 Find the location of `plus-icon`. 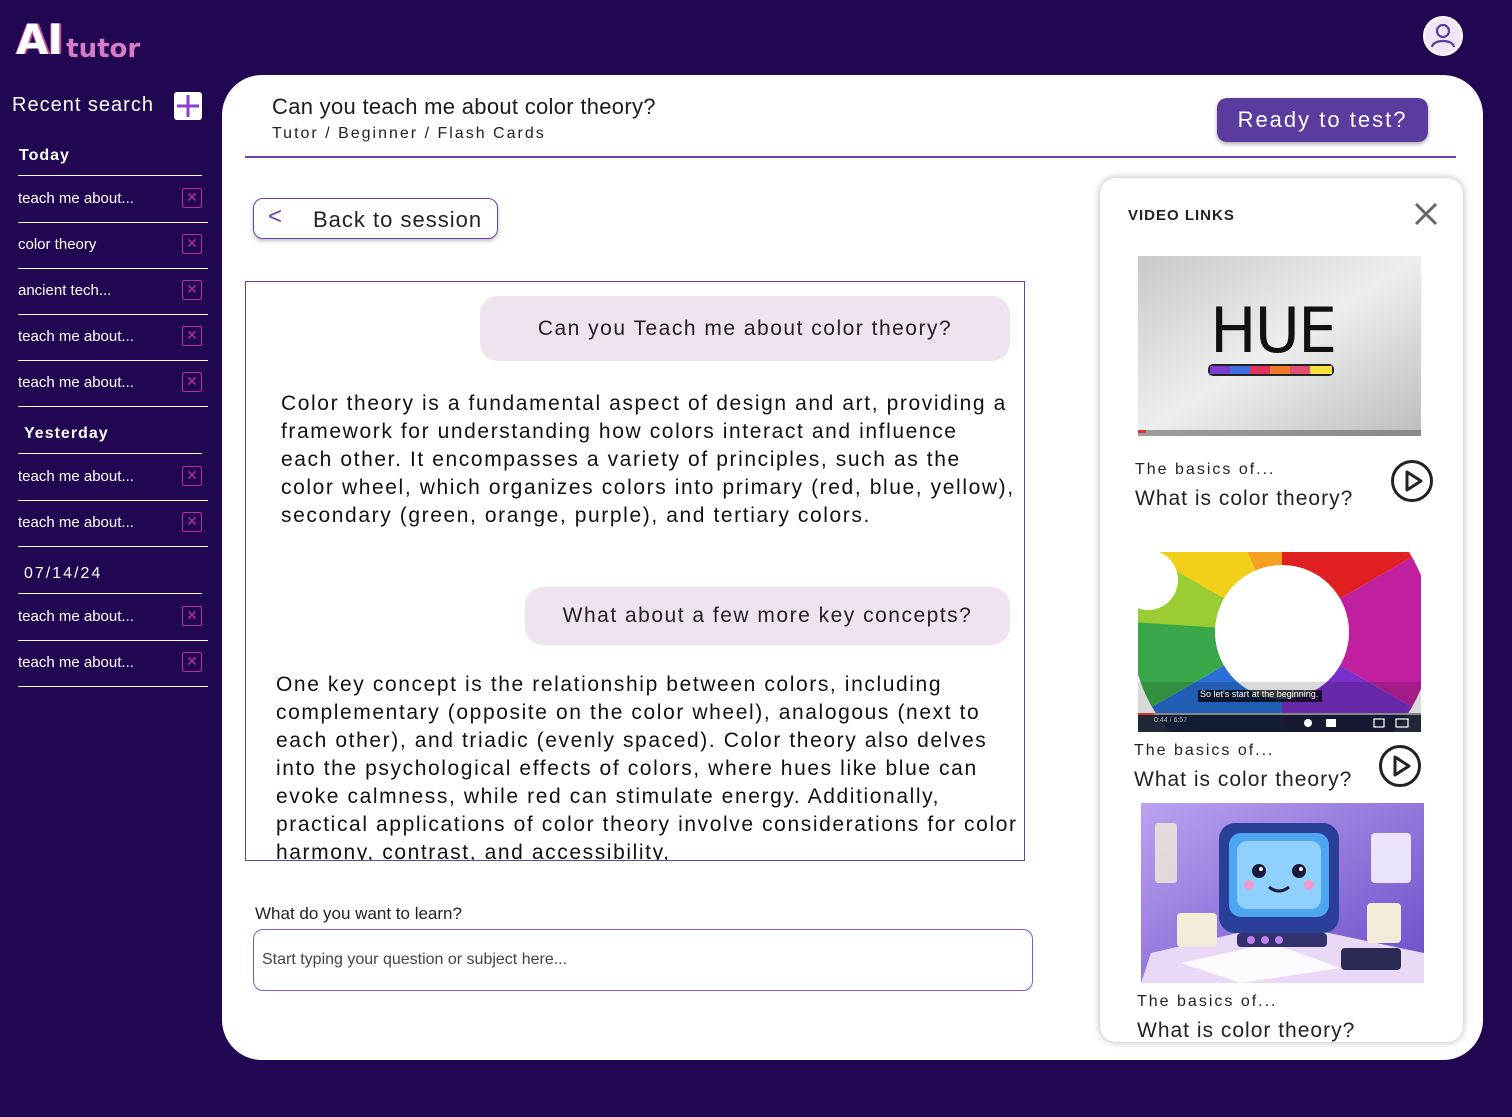

plus-icon is located at coordinates (188, 106).